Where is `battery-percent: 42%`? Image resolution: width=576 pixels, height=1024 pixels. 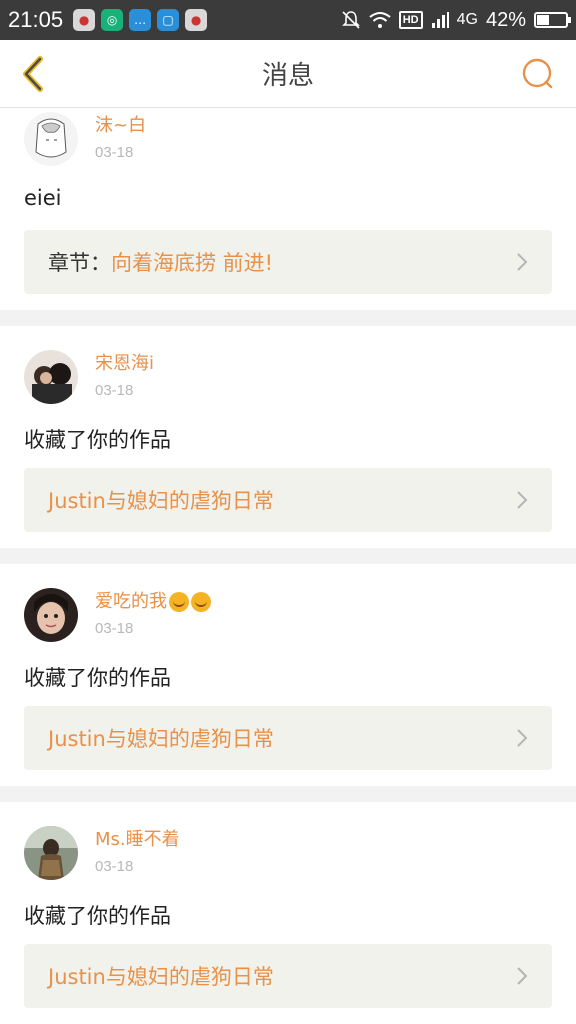
battery-percent: 42% is located at coordinates (505, 19).